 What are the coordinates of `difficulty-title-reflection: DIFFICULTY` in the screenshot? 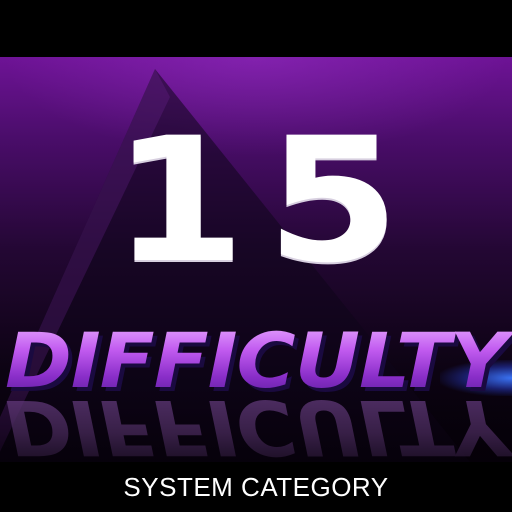 It's located at (256, 425).